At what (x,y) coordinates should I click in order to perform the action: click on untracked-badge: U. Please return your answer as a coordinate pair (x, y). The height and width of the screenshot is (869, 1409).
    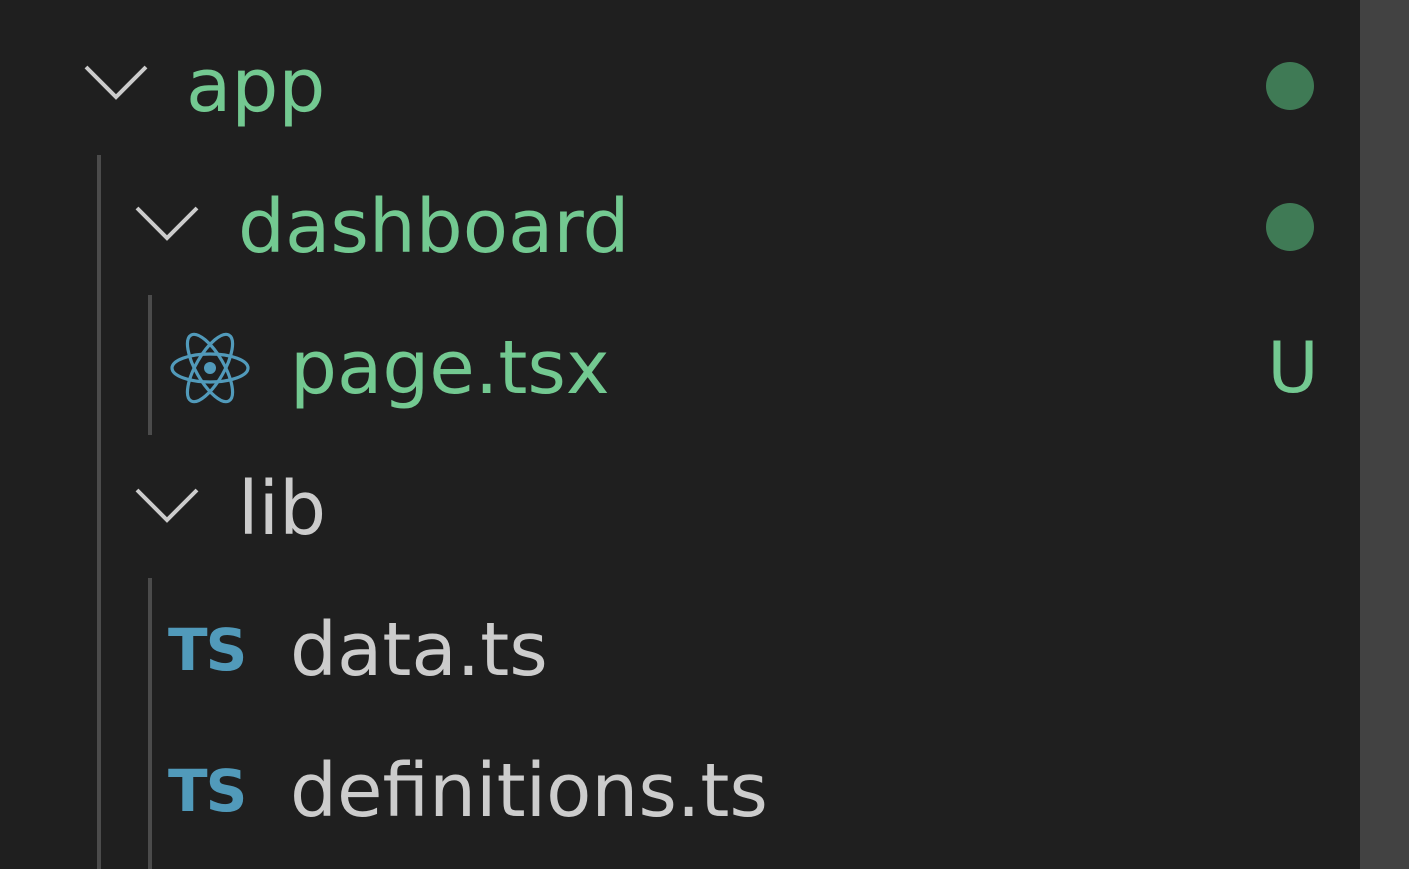
    Looking at the image, I should click on (1293, 368).